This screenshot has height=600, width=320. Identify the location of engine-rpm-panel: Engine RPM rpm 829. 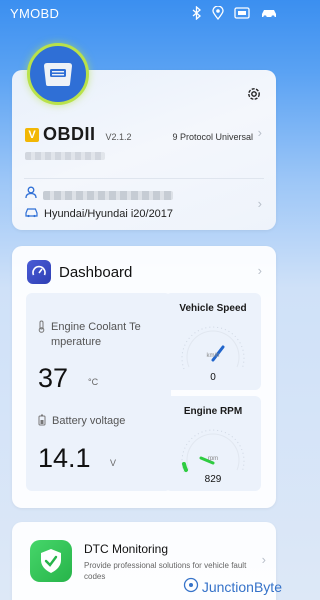
(213, 443).